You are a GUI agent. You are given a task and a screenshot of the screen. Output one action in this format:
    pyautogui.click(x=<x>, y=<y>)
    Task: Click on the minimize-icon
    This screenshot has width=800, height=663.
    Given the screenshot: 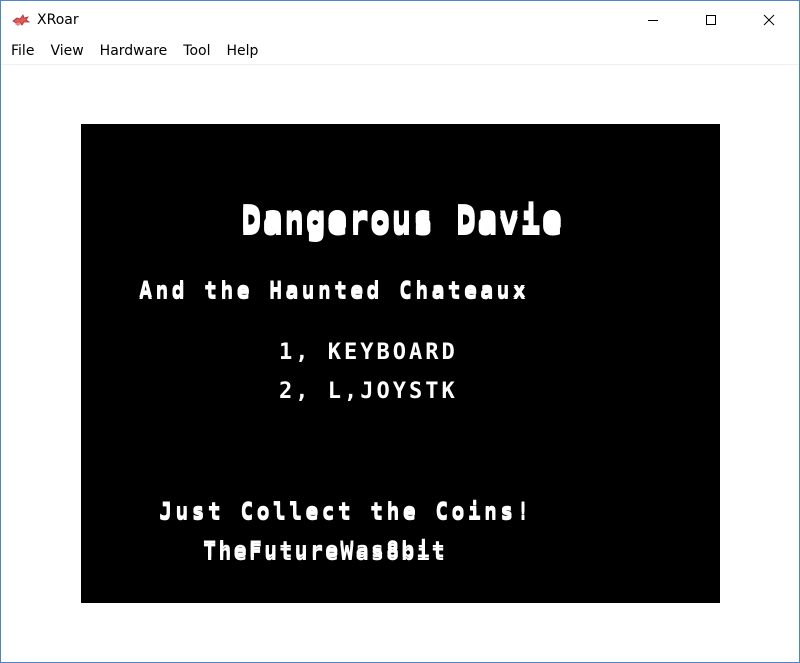 What is the action you would take?
    pyautogui.click(x=653, y=20)
    